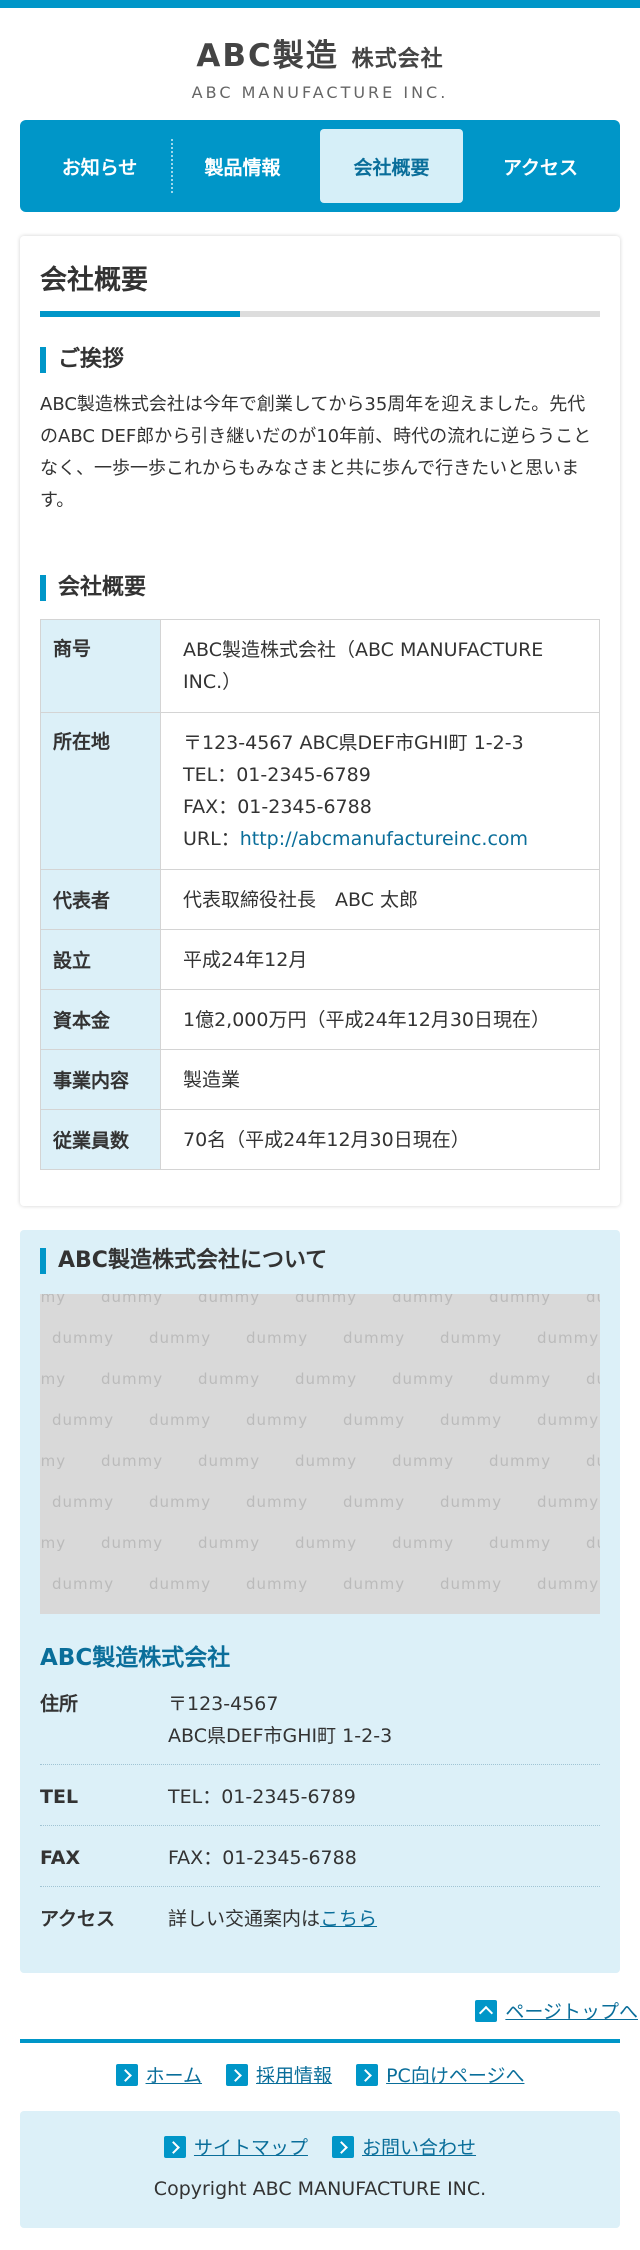 Image resolution: width=640 pixels, height=2250 pixels. I want to click on nav-item-news: お知らせ, so click(99, 166).